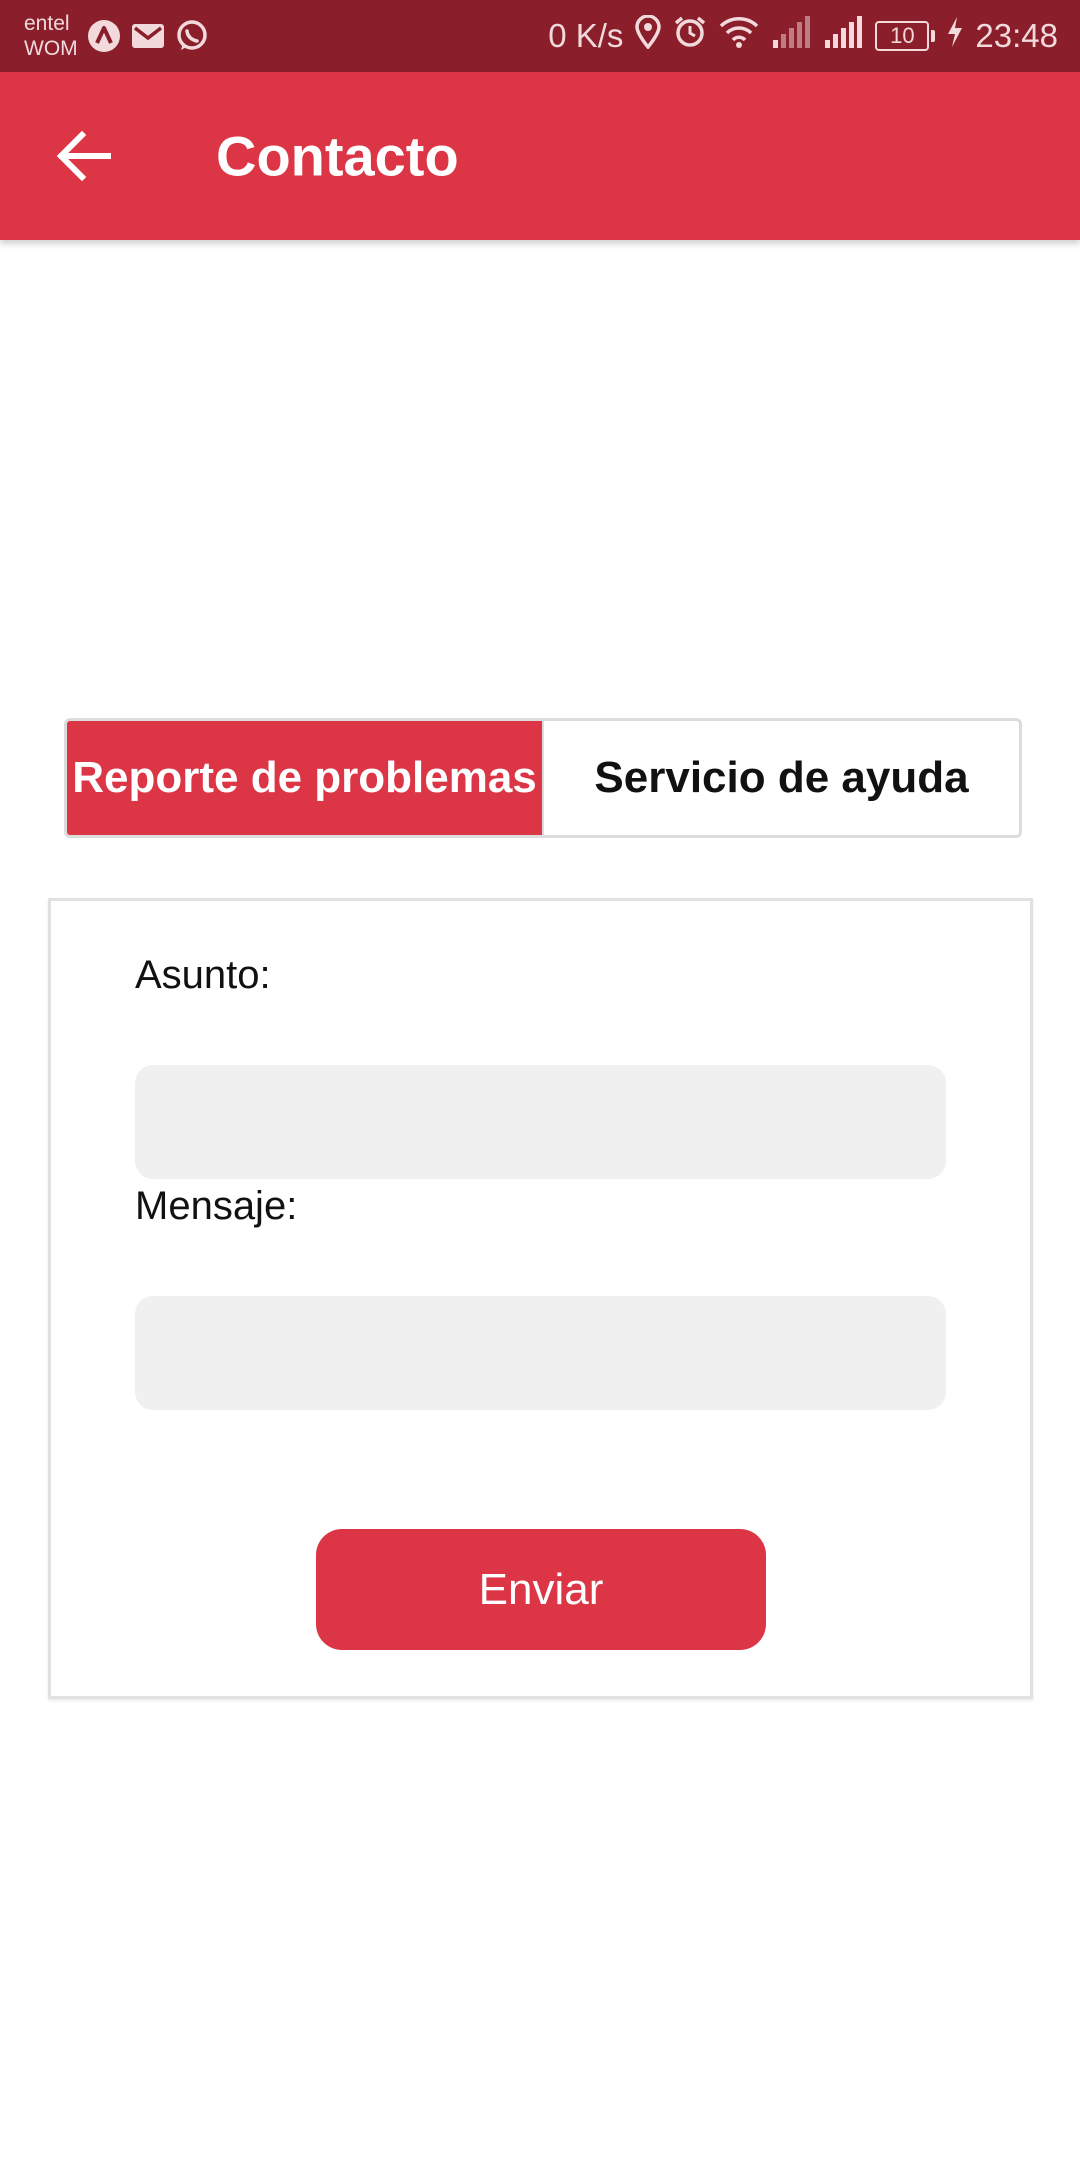  What do you see at coordinates (216, 1206) in the screenshot?
I see `message-label: Mensaje:` at bounding box center [216, 1206].